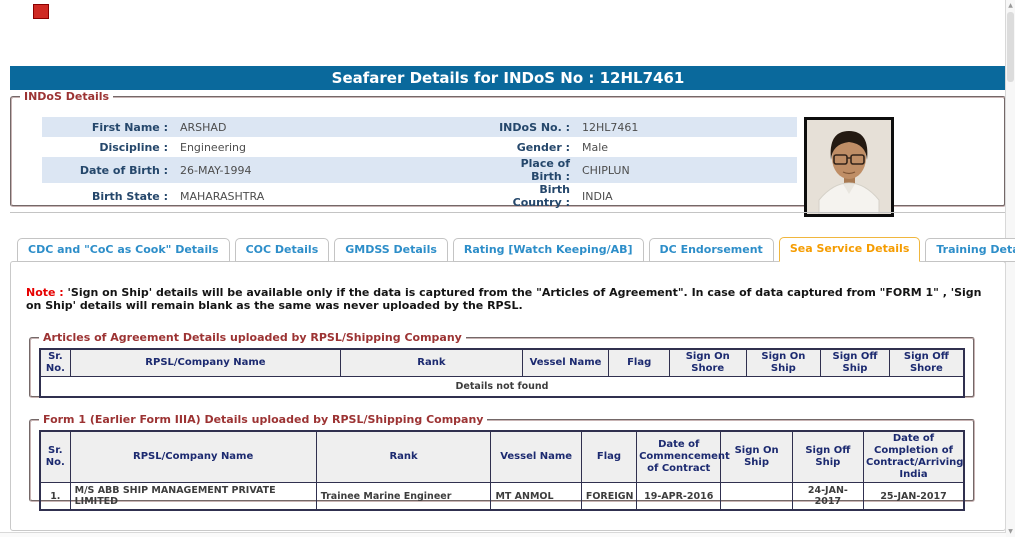 This screenshot has width=1015, height=537. I want to click on cell-completion-date: 25-JAN-2017, so click(914, 496).